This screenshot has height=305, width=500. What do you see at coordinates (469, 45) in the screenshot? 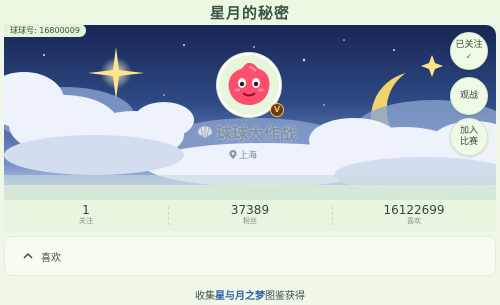
I see `follow-button-label: 已关注` at bounding box center [469, 45].